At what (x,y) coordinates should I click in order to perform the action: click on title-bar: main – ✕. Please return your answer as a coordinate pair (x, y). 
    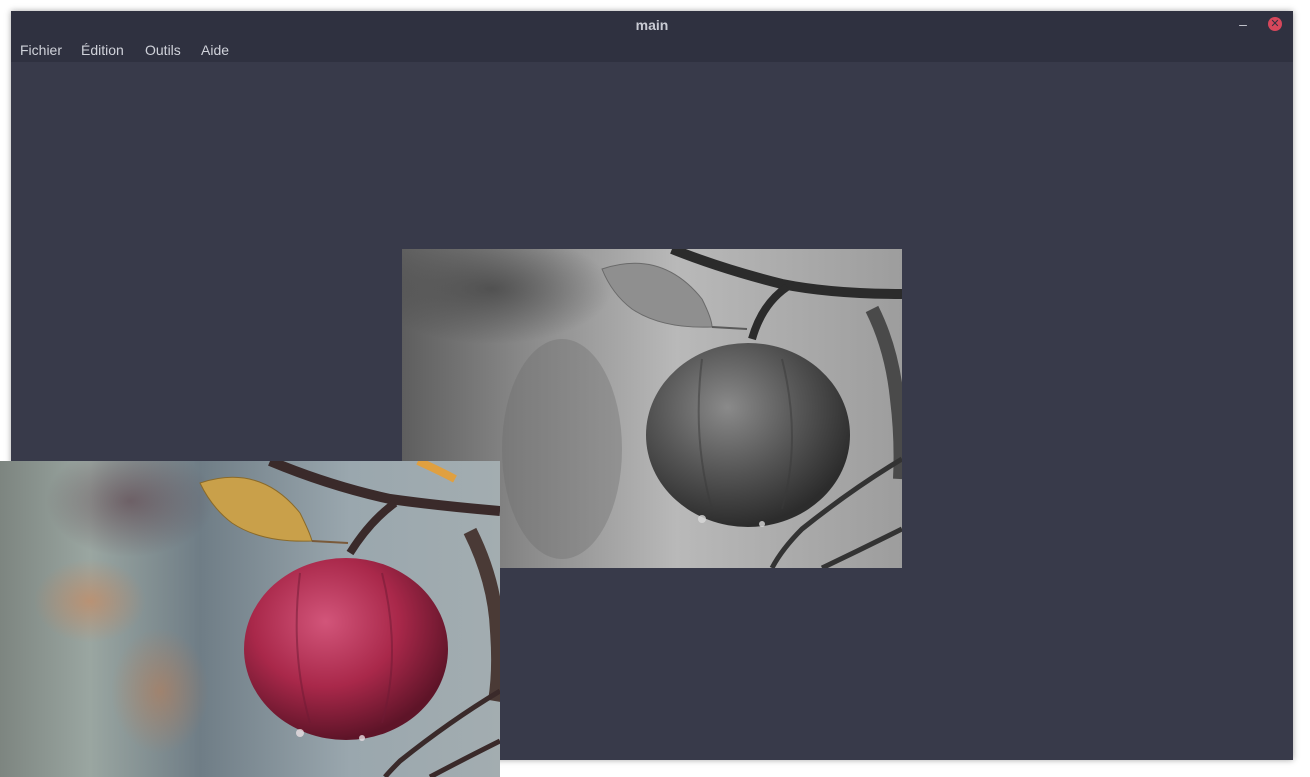
    Looking at the image, I should click on (652, 25).